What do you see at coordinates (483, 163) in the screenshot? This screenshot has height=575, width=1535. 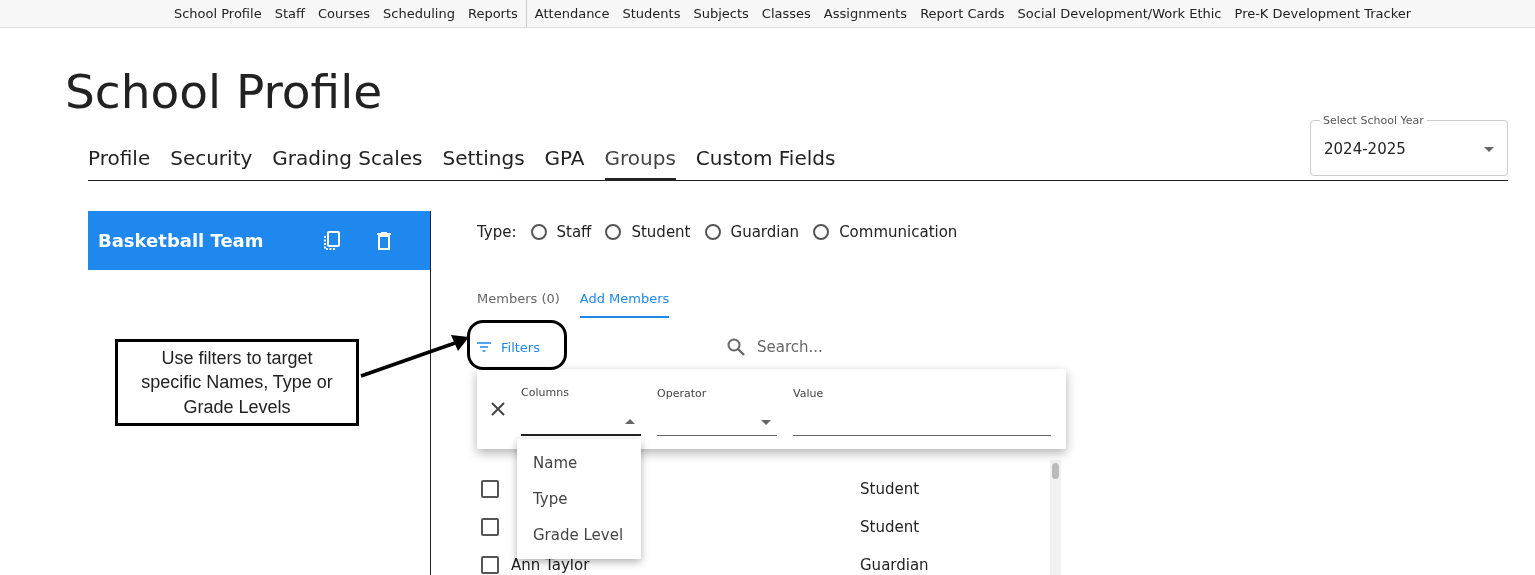 I see `tab: Settings` at bounding box center [483, 163].